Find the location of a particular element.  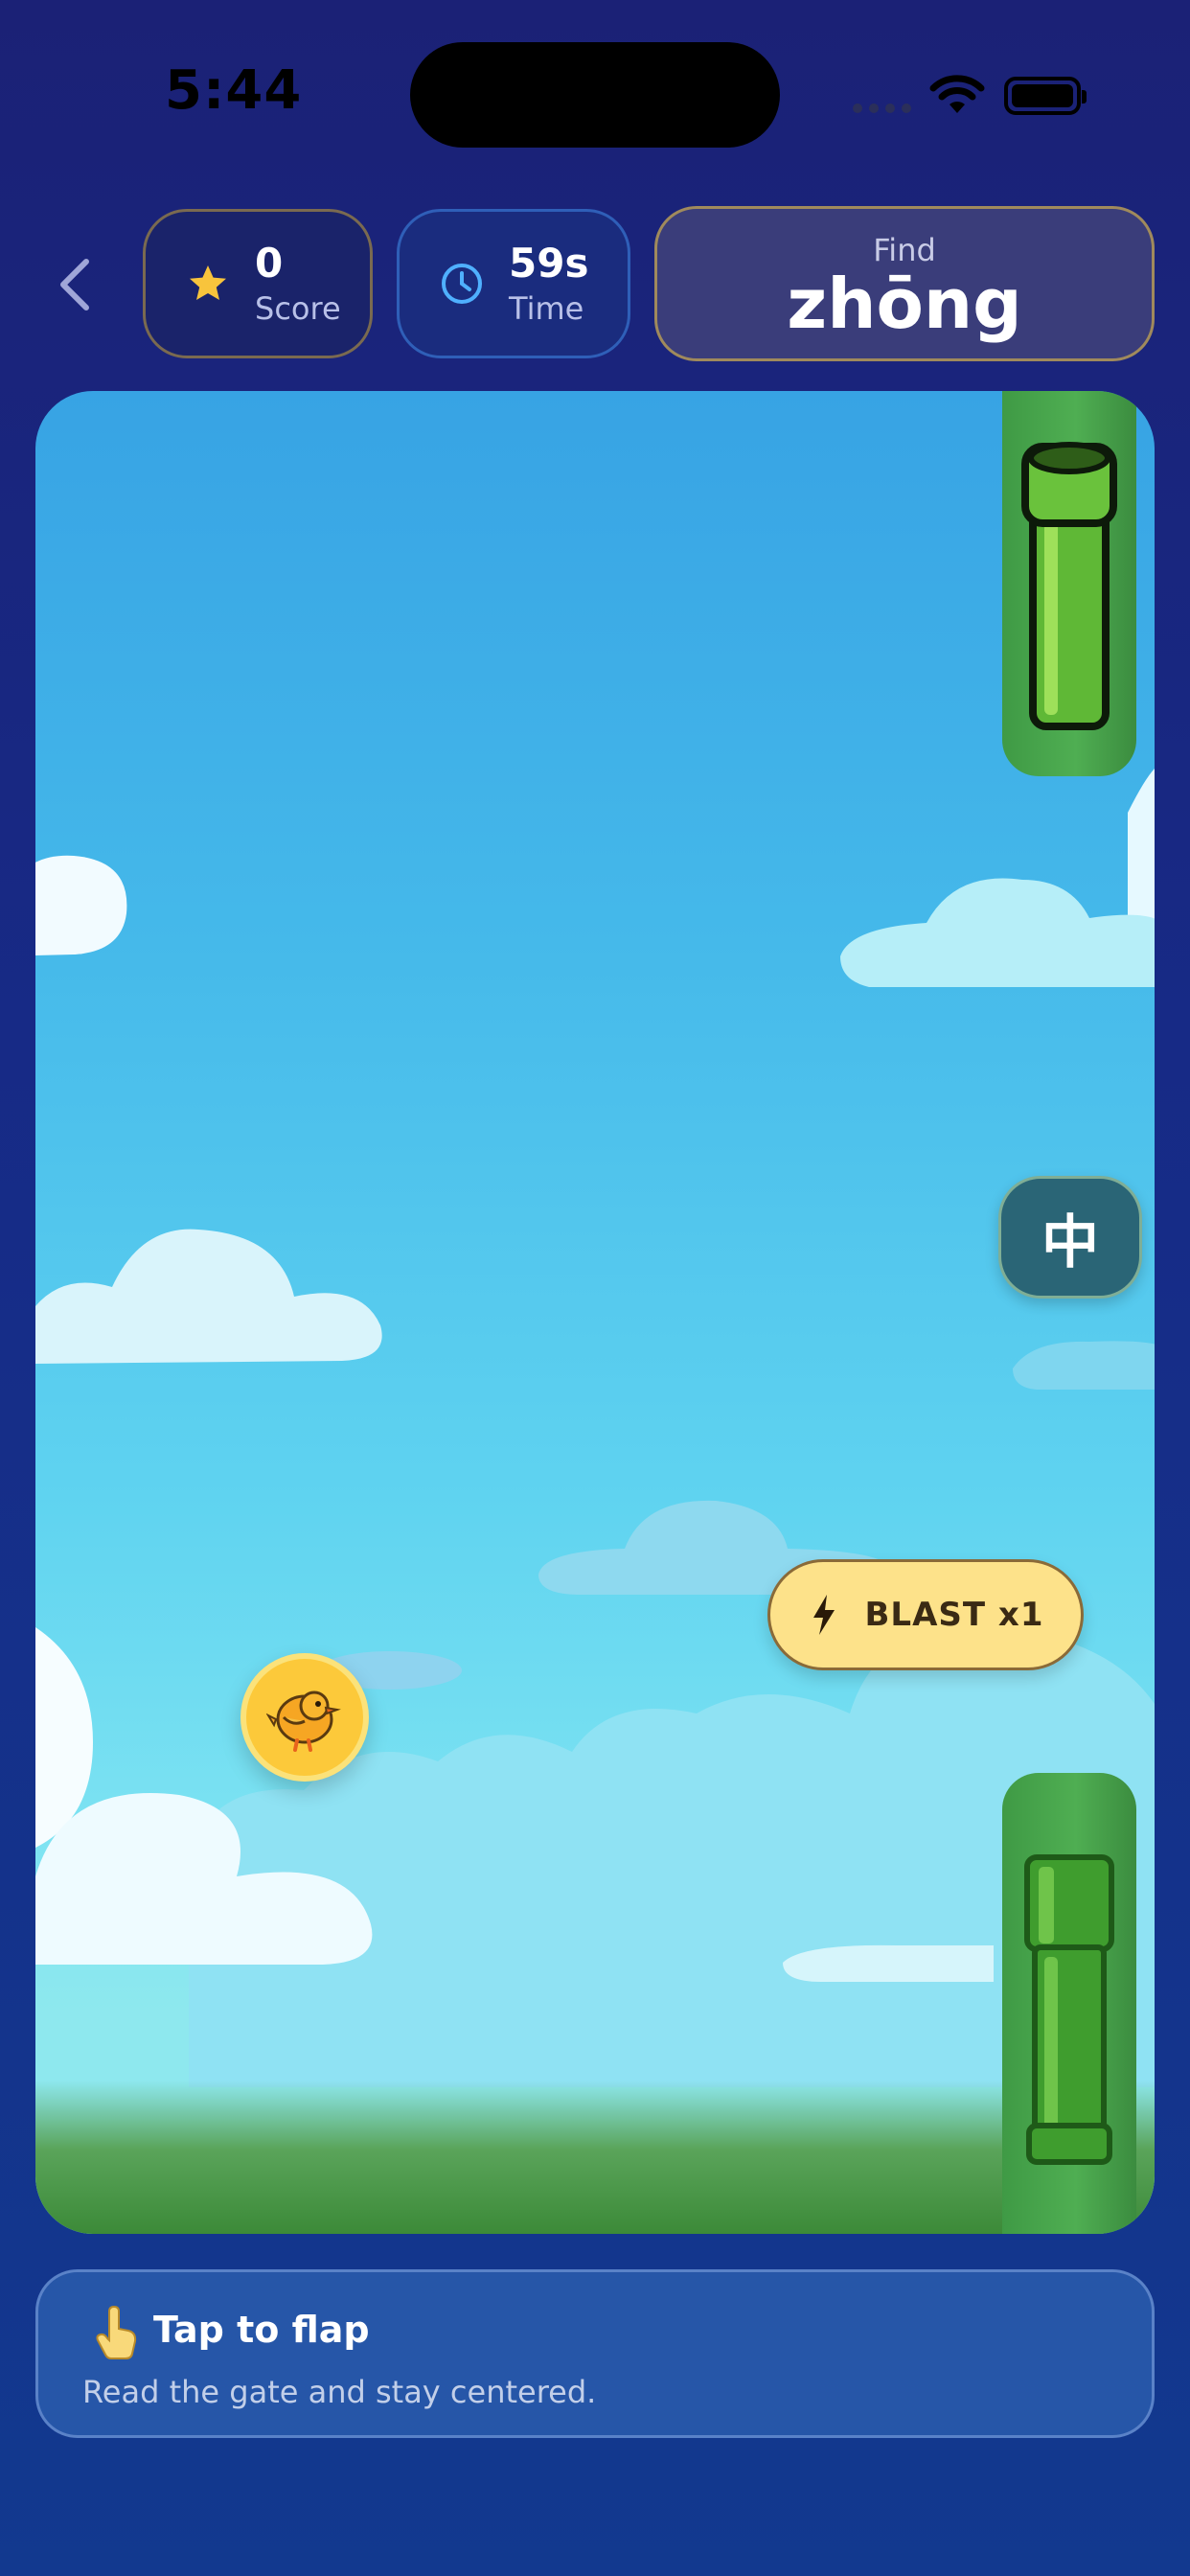

star-icon is located at coordinates (208, 282).